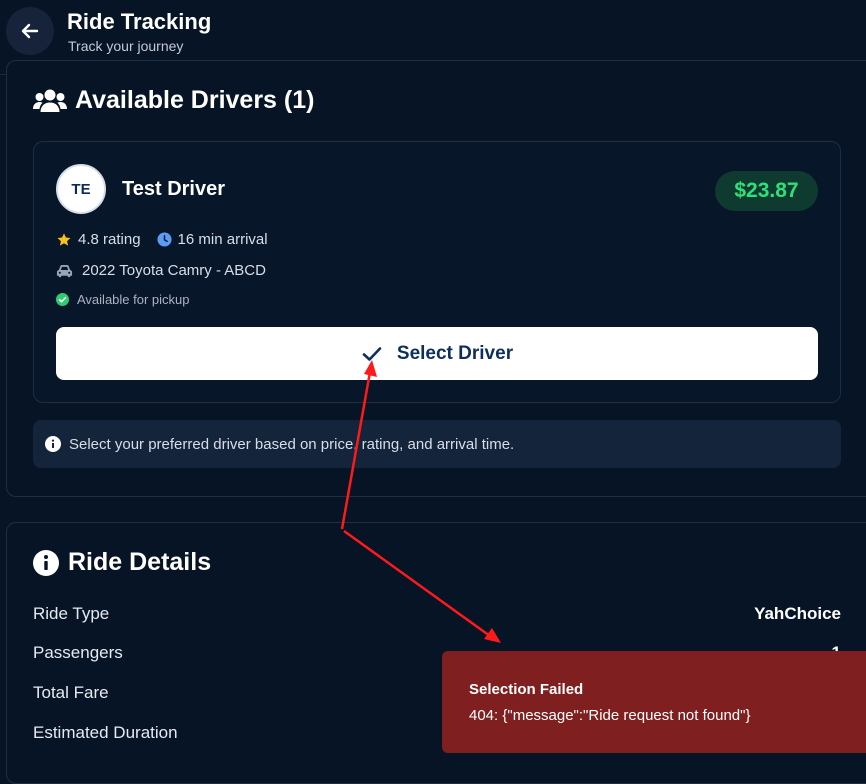 Image resolution: width=866 pixels, height=784 pixels. What do you see at coordinates (64, 240) in the screenshot?
I see `star-icon` at bounding box center [64, 240].